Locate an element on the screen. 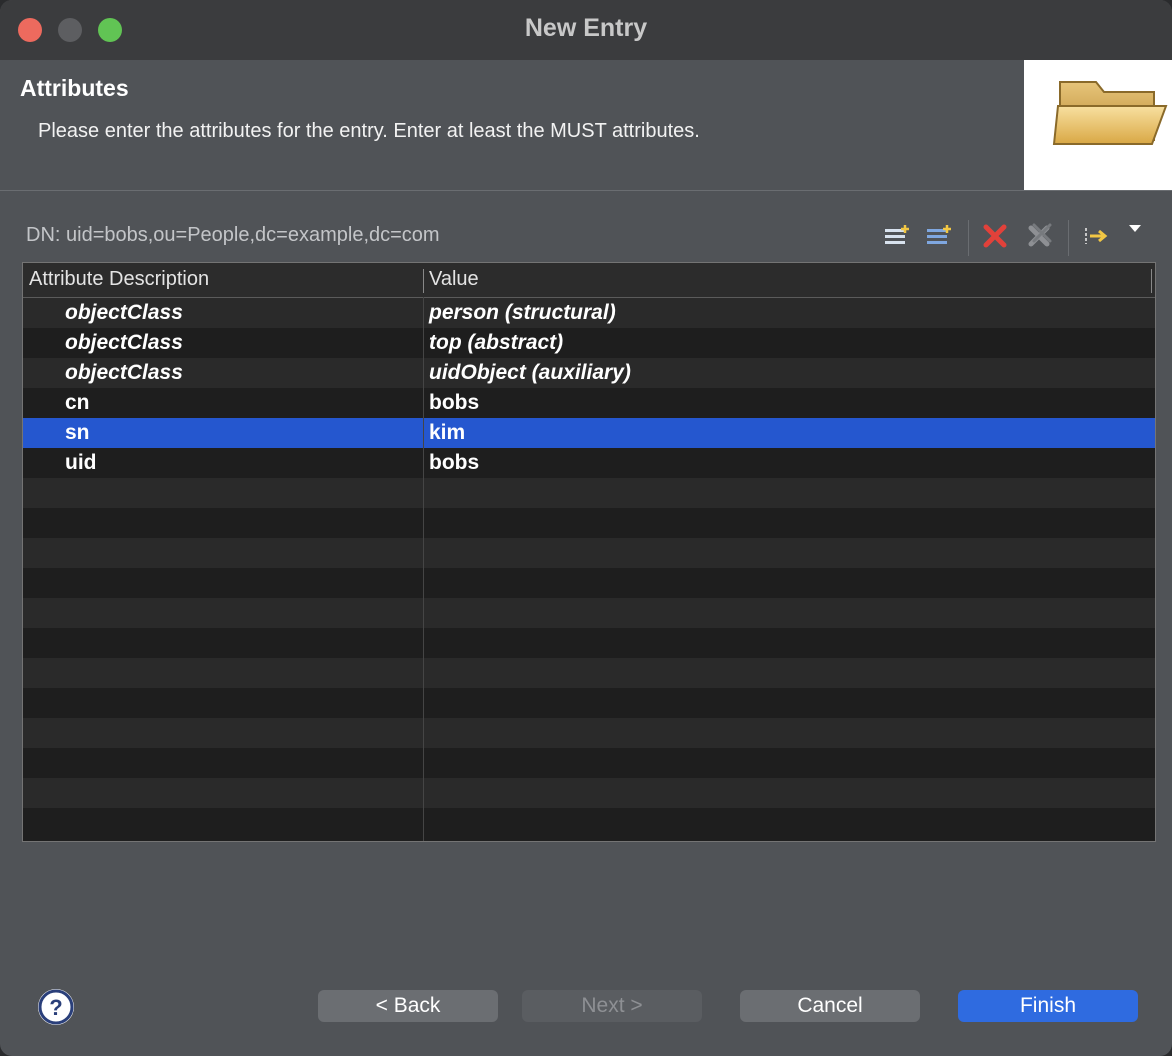 The image size is (1172, 1056). delete-icon is located at coordinates (995, 236).